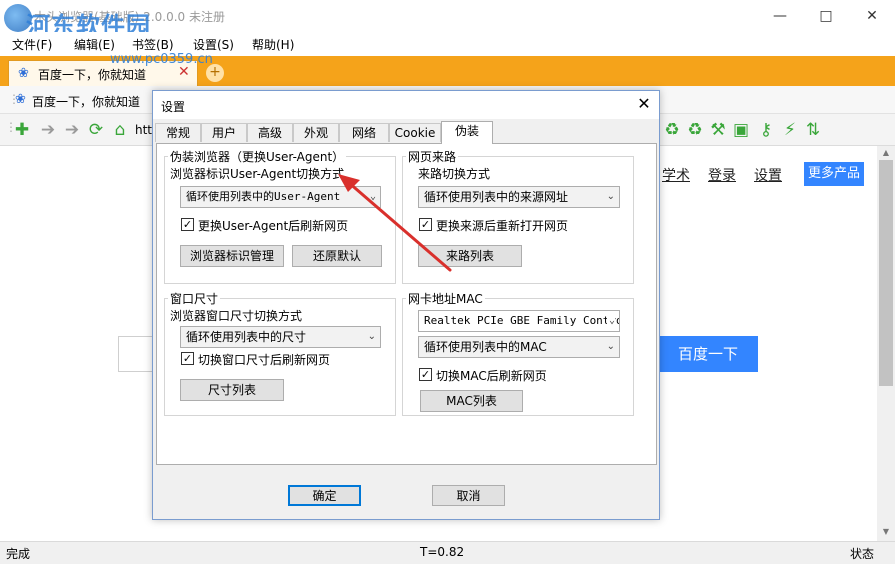  I want to click on ua-mode-value: 循环使用列表中的User-Agent, so click(263, 196).